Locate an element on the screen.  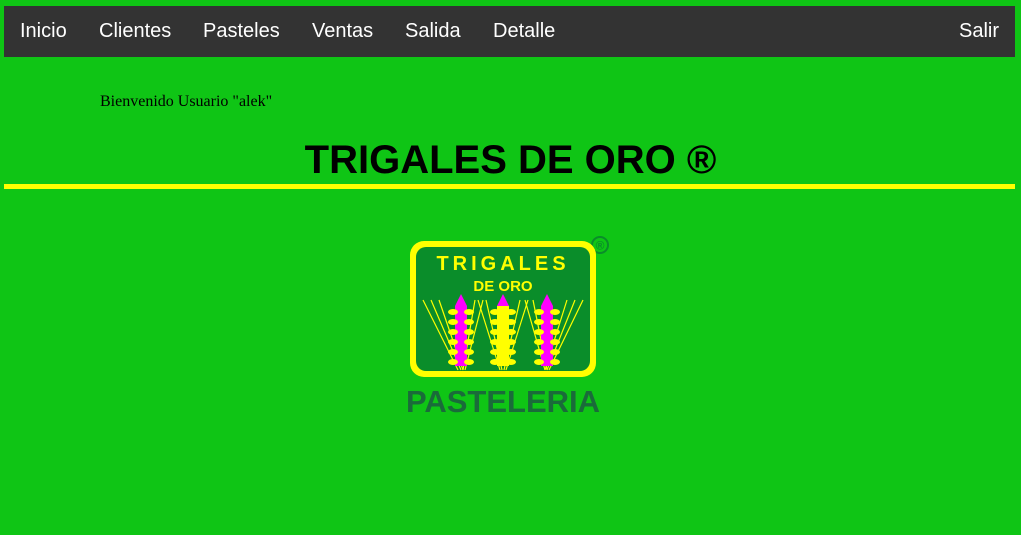
svg-text: DE ORO is located at coordinates (503, 286).